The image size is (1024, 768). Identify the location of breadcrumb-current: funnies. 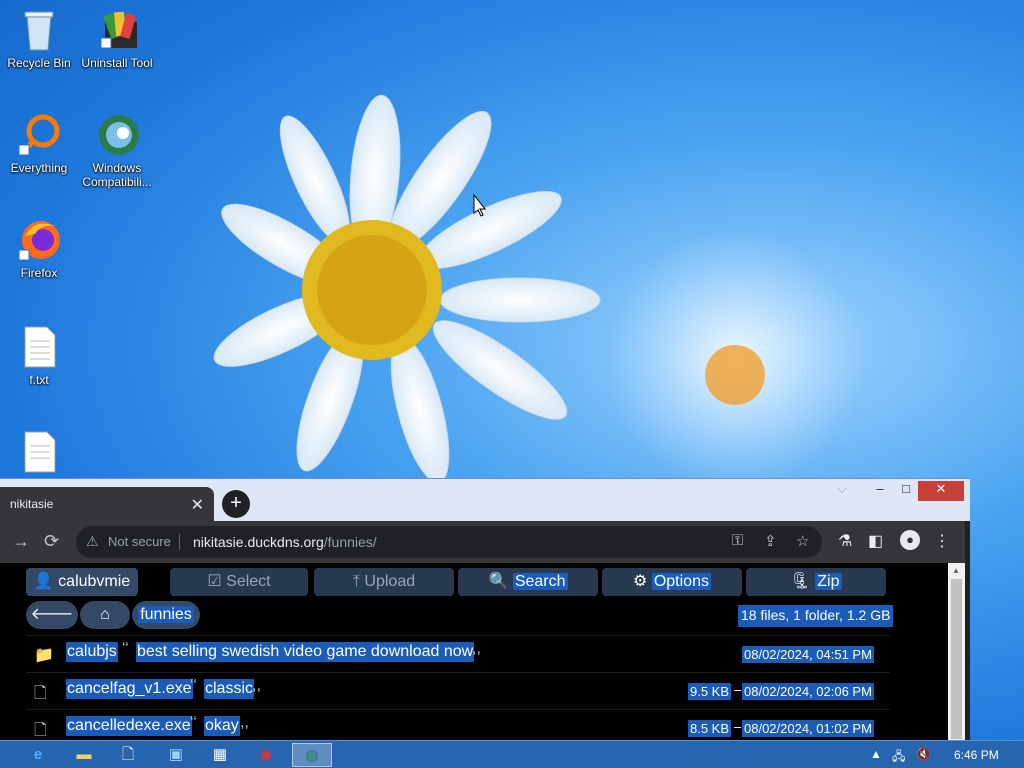
(166, 615).